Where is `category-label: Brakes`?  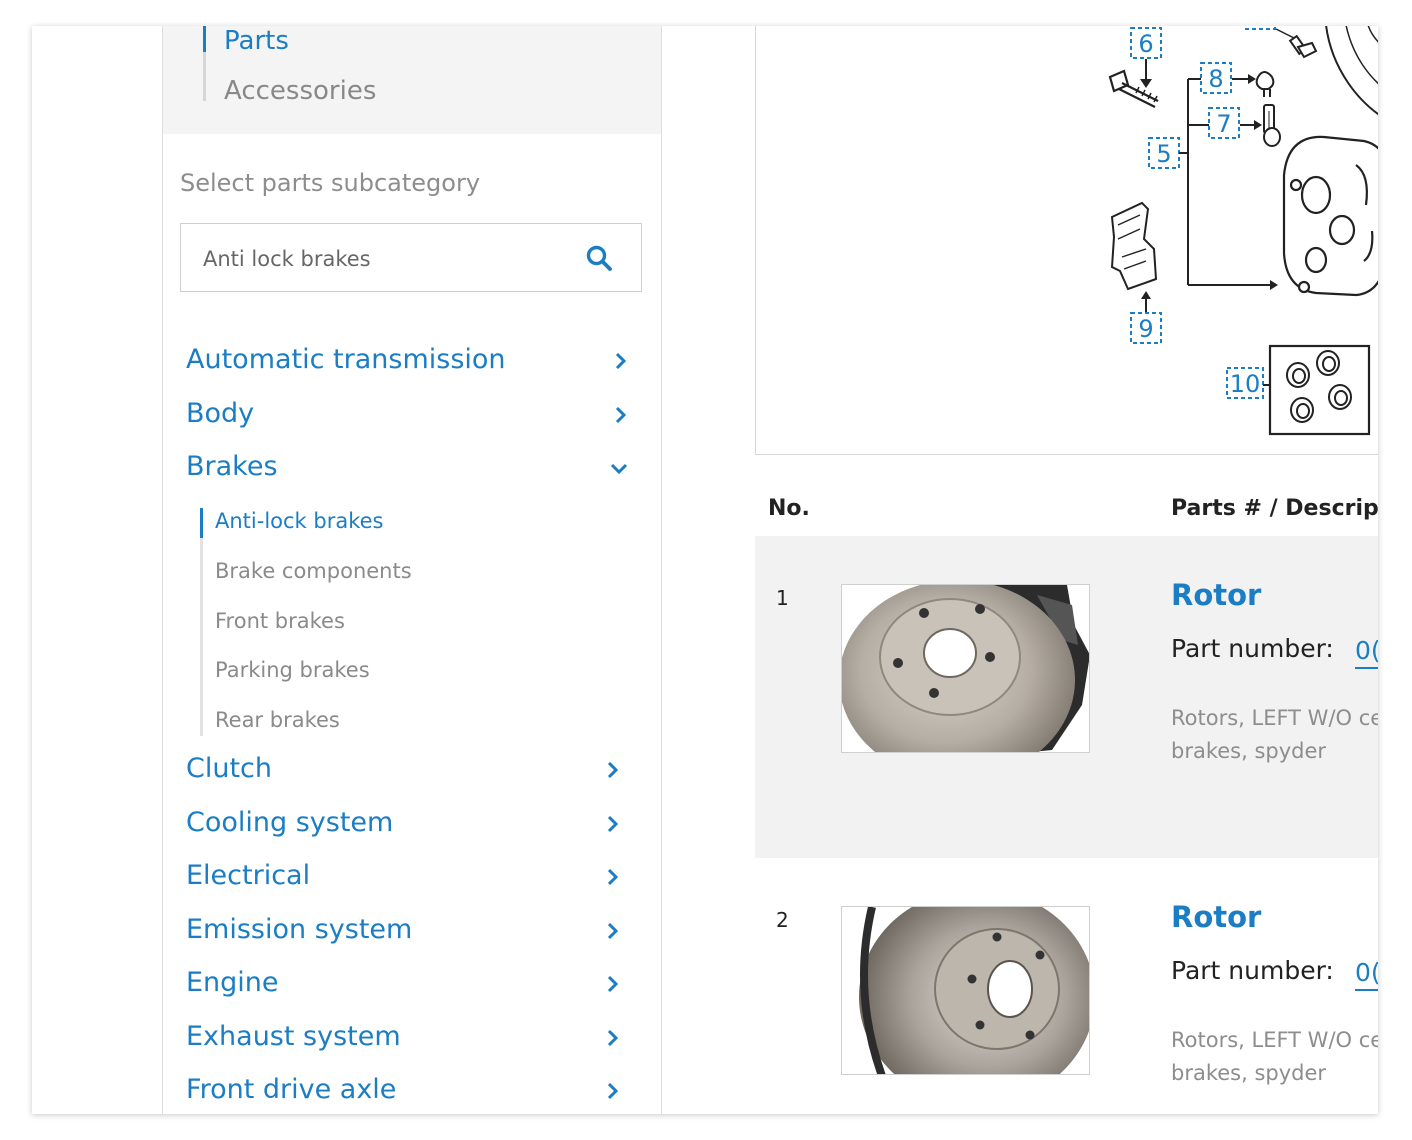
category-label: Brakes is located at coordinates (232, 466).